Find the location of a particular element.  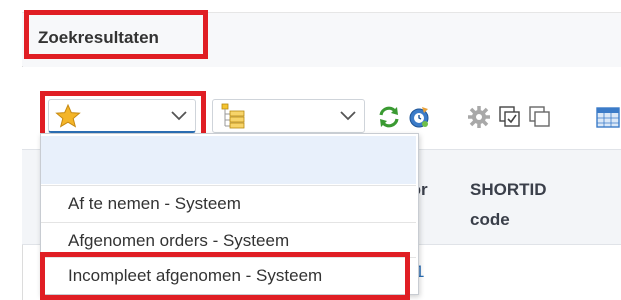

copy-check-icon is located at coordinates (509, 117).